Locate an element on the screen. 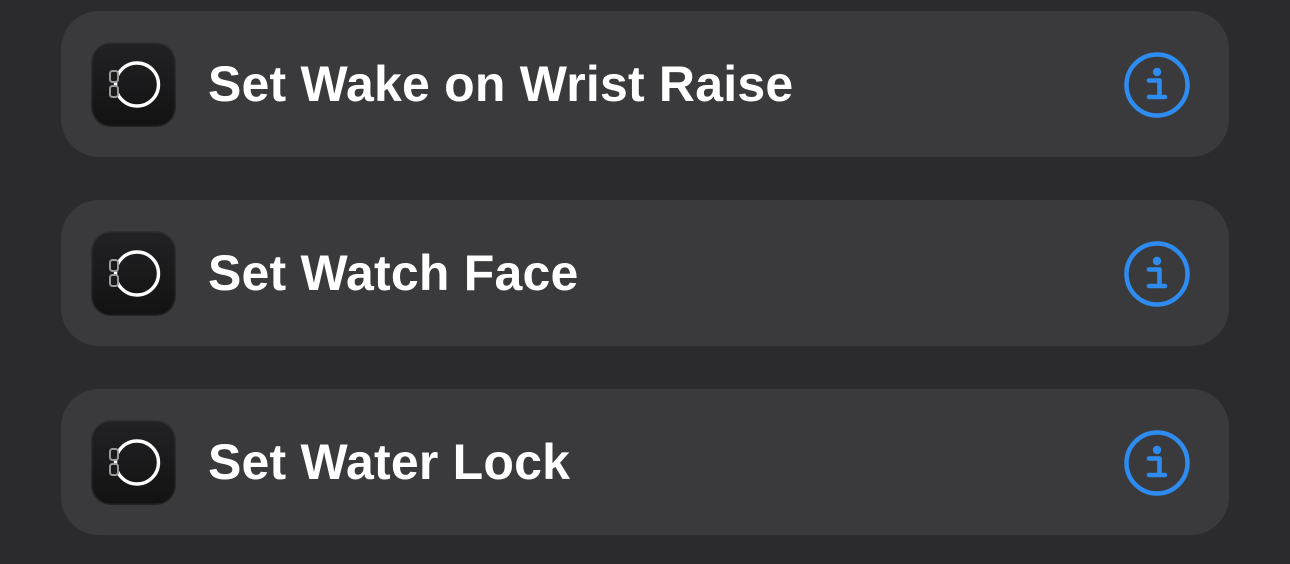  action-label: Set Watch Face is located at coordinates (393, 273).